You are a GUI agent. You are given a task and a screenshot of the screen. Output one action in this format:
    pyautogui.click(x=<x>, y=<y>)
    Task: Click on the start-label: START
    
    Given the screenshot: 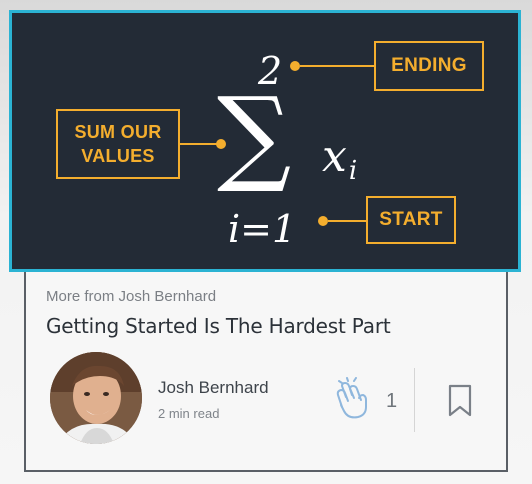 What is the action you would take?
    pyautogui.click(x=411, y=219)
    